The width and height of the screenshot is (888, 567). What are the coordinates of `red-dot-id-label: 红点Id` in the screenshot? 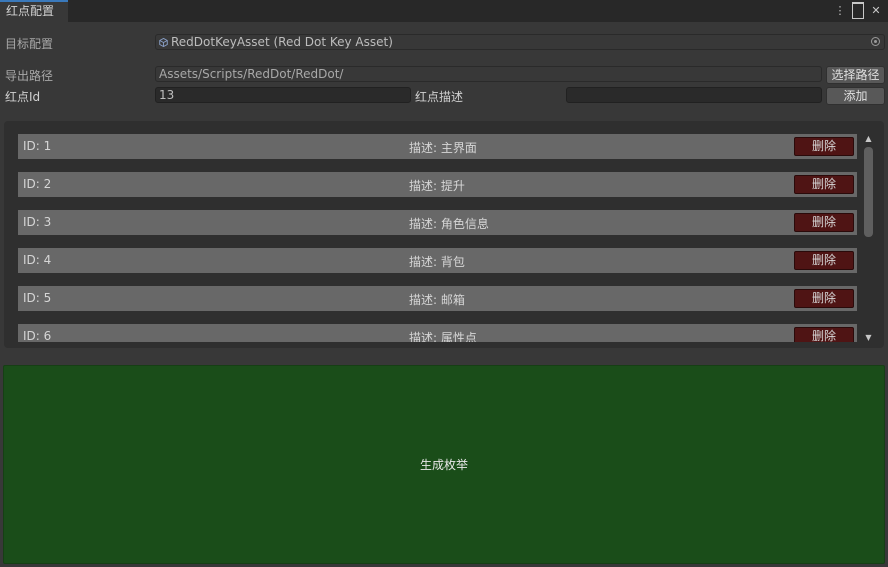 It's located at (23, 97).